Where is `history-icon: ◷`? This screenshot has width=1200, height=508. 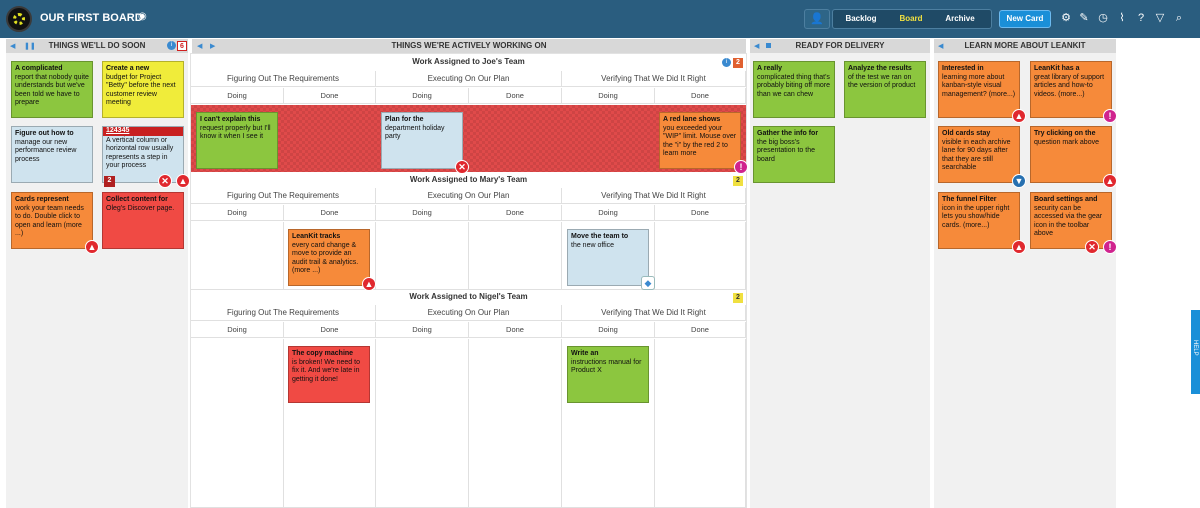 history-icon: ◷ is located at coordinates (1103, 18).